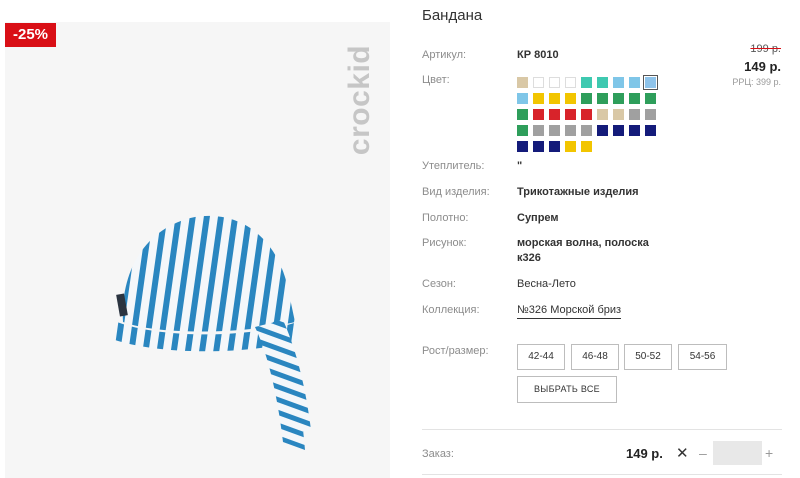 Image resolution: width=800 pixels, height=478 pixels. What do you see at coordinates (702, 357) in the screenshot?
I see `size-button-54-56: 54-56` at bounding box center [702, 357].